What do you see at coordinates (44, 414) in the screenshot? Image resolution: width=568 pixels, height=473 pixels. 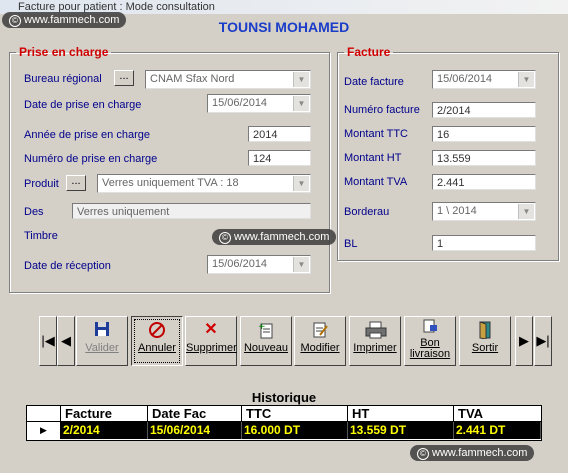 I see `row-header-corner` at bounding box center [44, 414].